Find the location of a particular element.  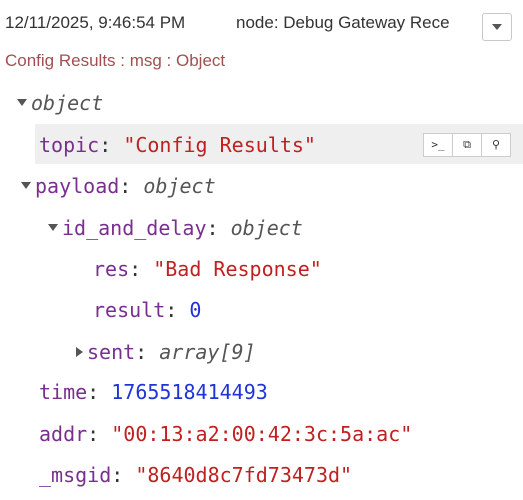

chevron-down-icon is located at coordinates (497, 27).